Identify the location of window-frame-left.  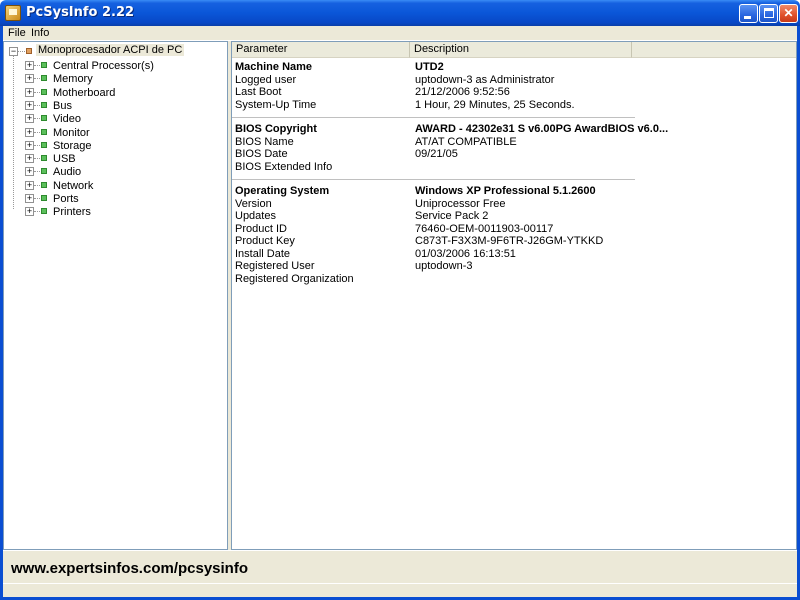
(1, 313).